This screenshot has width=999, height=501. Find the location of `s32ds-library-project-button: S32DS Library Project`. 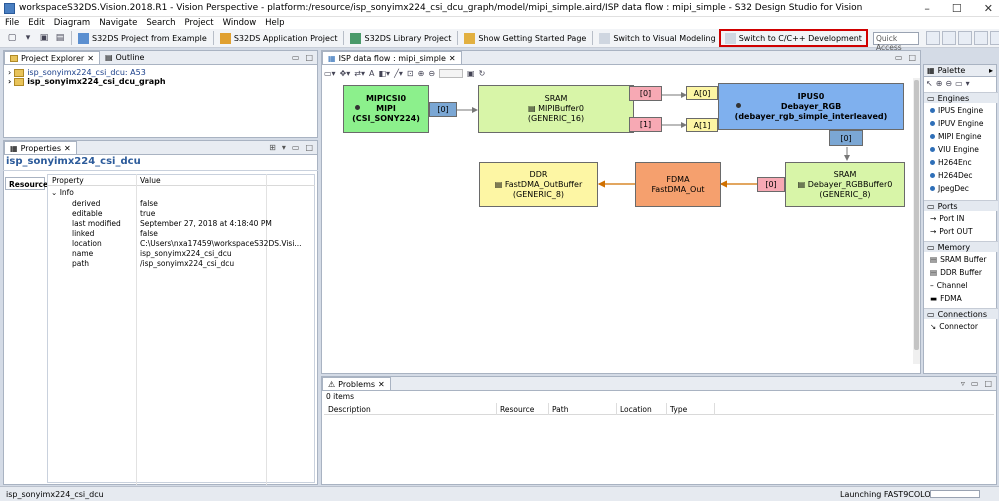

s32ds-library-project-button: S32DS Library Project is located at coordinates (400, 38).